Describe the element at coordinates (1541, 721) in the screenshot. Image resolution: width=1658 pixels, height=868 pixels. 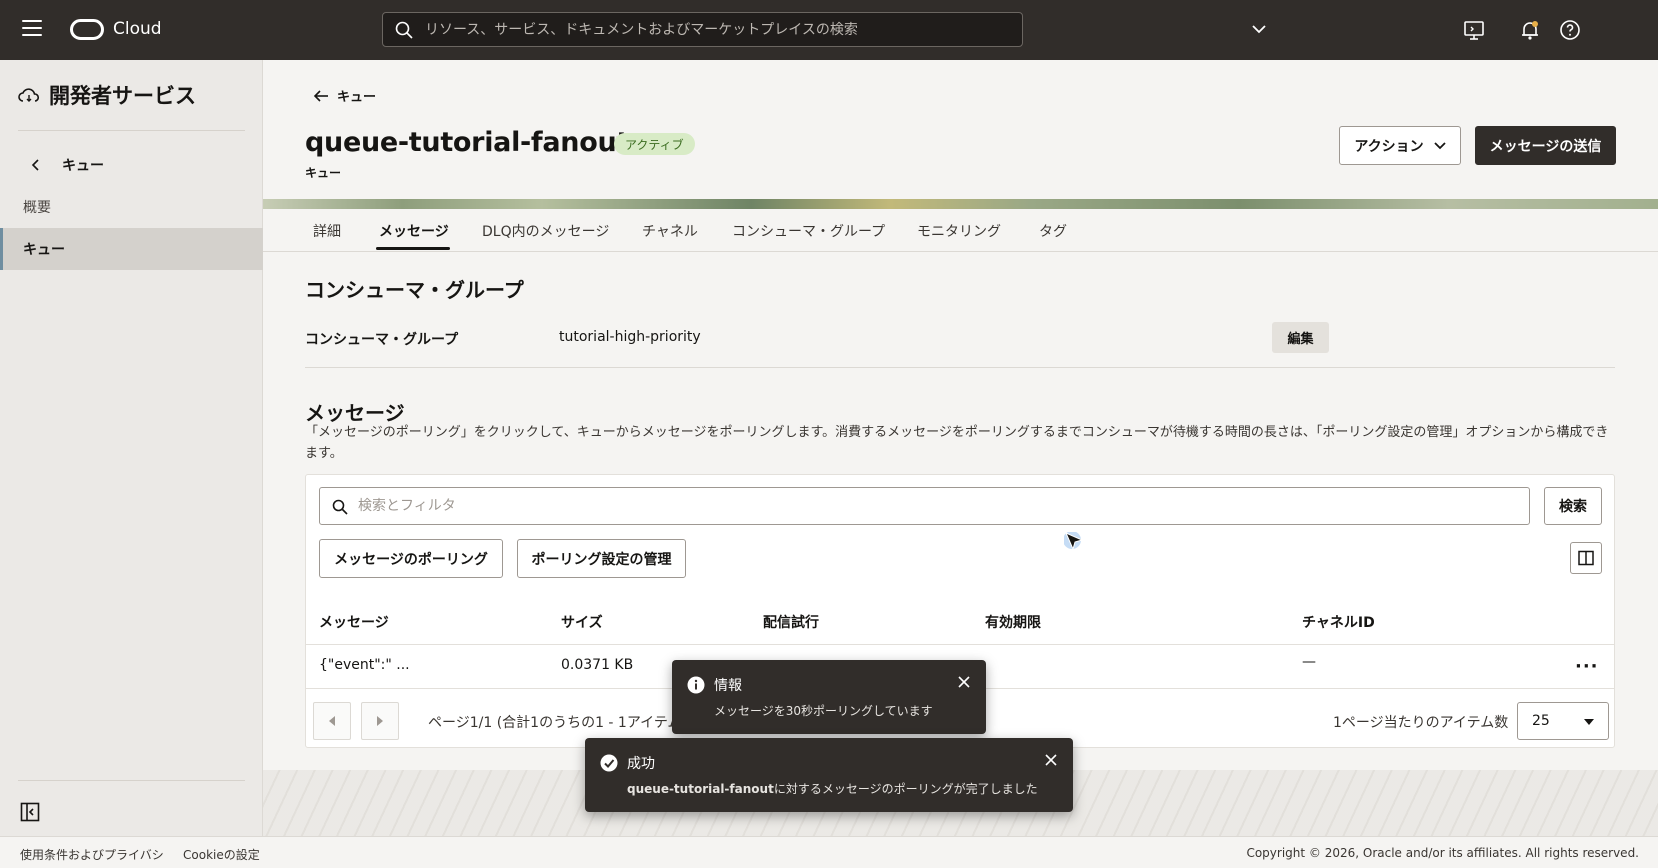
I see `items-per-page-value: 25` at that location.